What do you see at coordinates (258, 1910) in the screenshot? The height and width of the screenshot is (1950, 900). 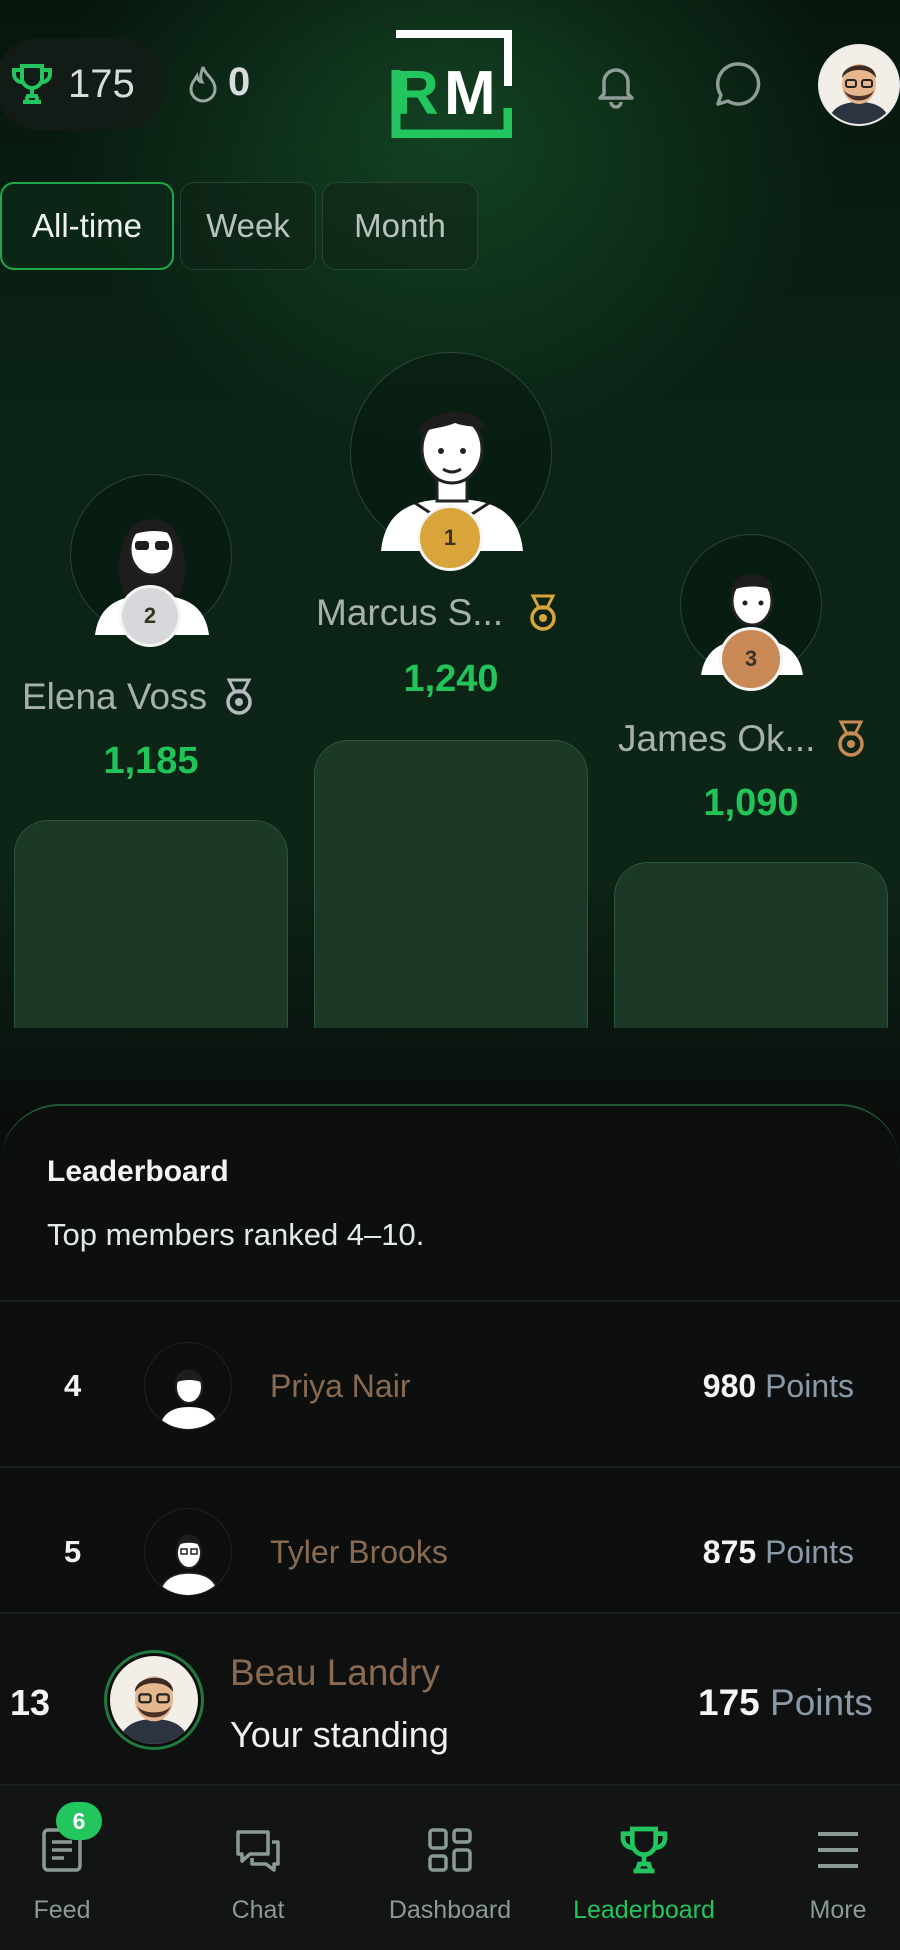 I see `nav-label: Chat` at bounding box center [258, 1910].